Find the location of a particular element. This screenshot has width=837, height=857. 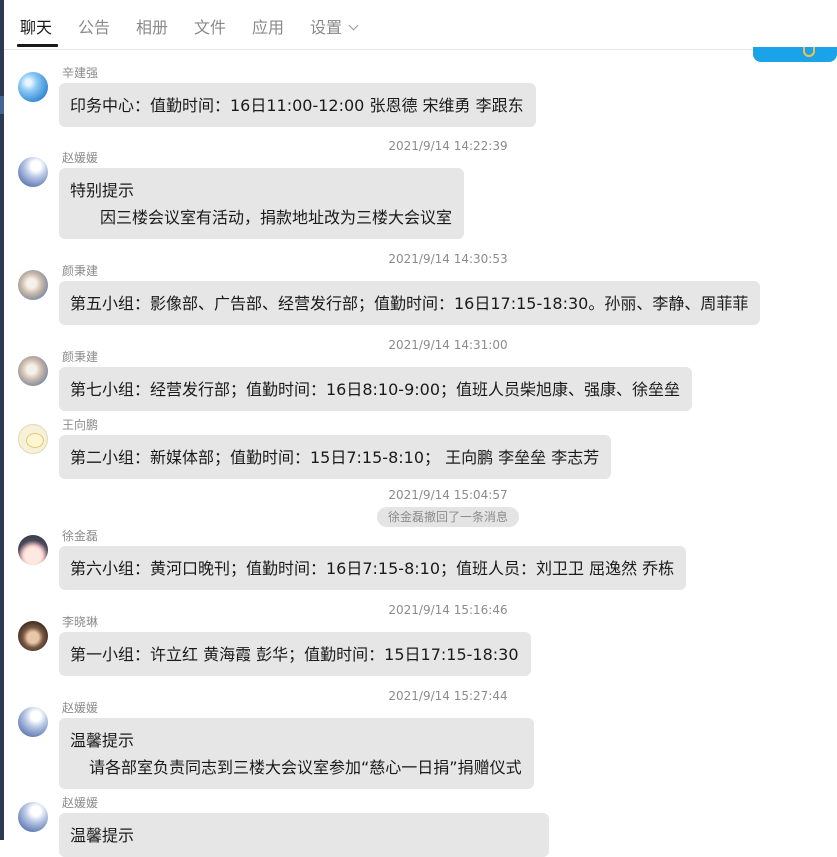

message-text: 印务中心：值勤时间：16日11:00-12:00 张恩德 宋维勇 李跟东 is located at coordinates (297, 105).